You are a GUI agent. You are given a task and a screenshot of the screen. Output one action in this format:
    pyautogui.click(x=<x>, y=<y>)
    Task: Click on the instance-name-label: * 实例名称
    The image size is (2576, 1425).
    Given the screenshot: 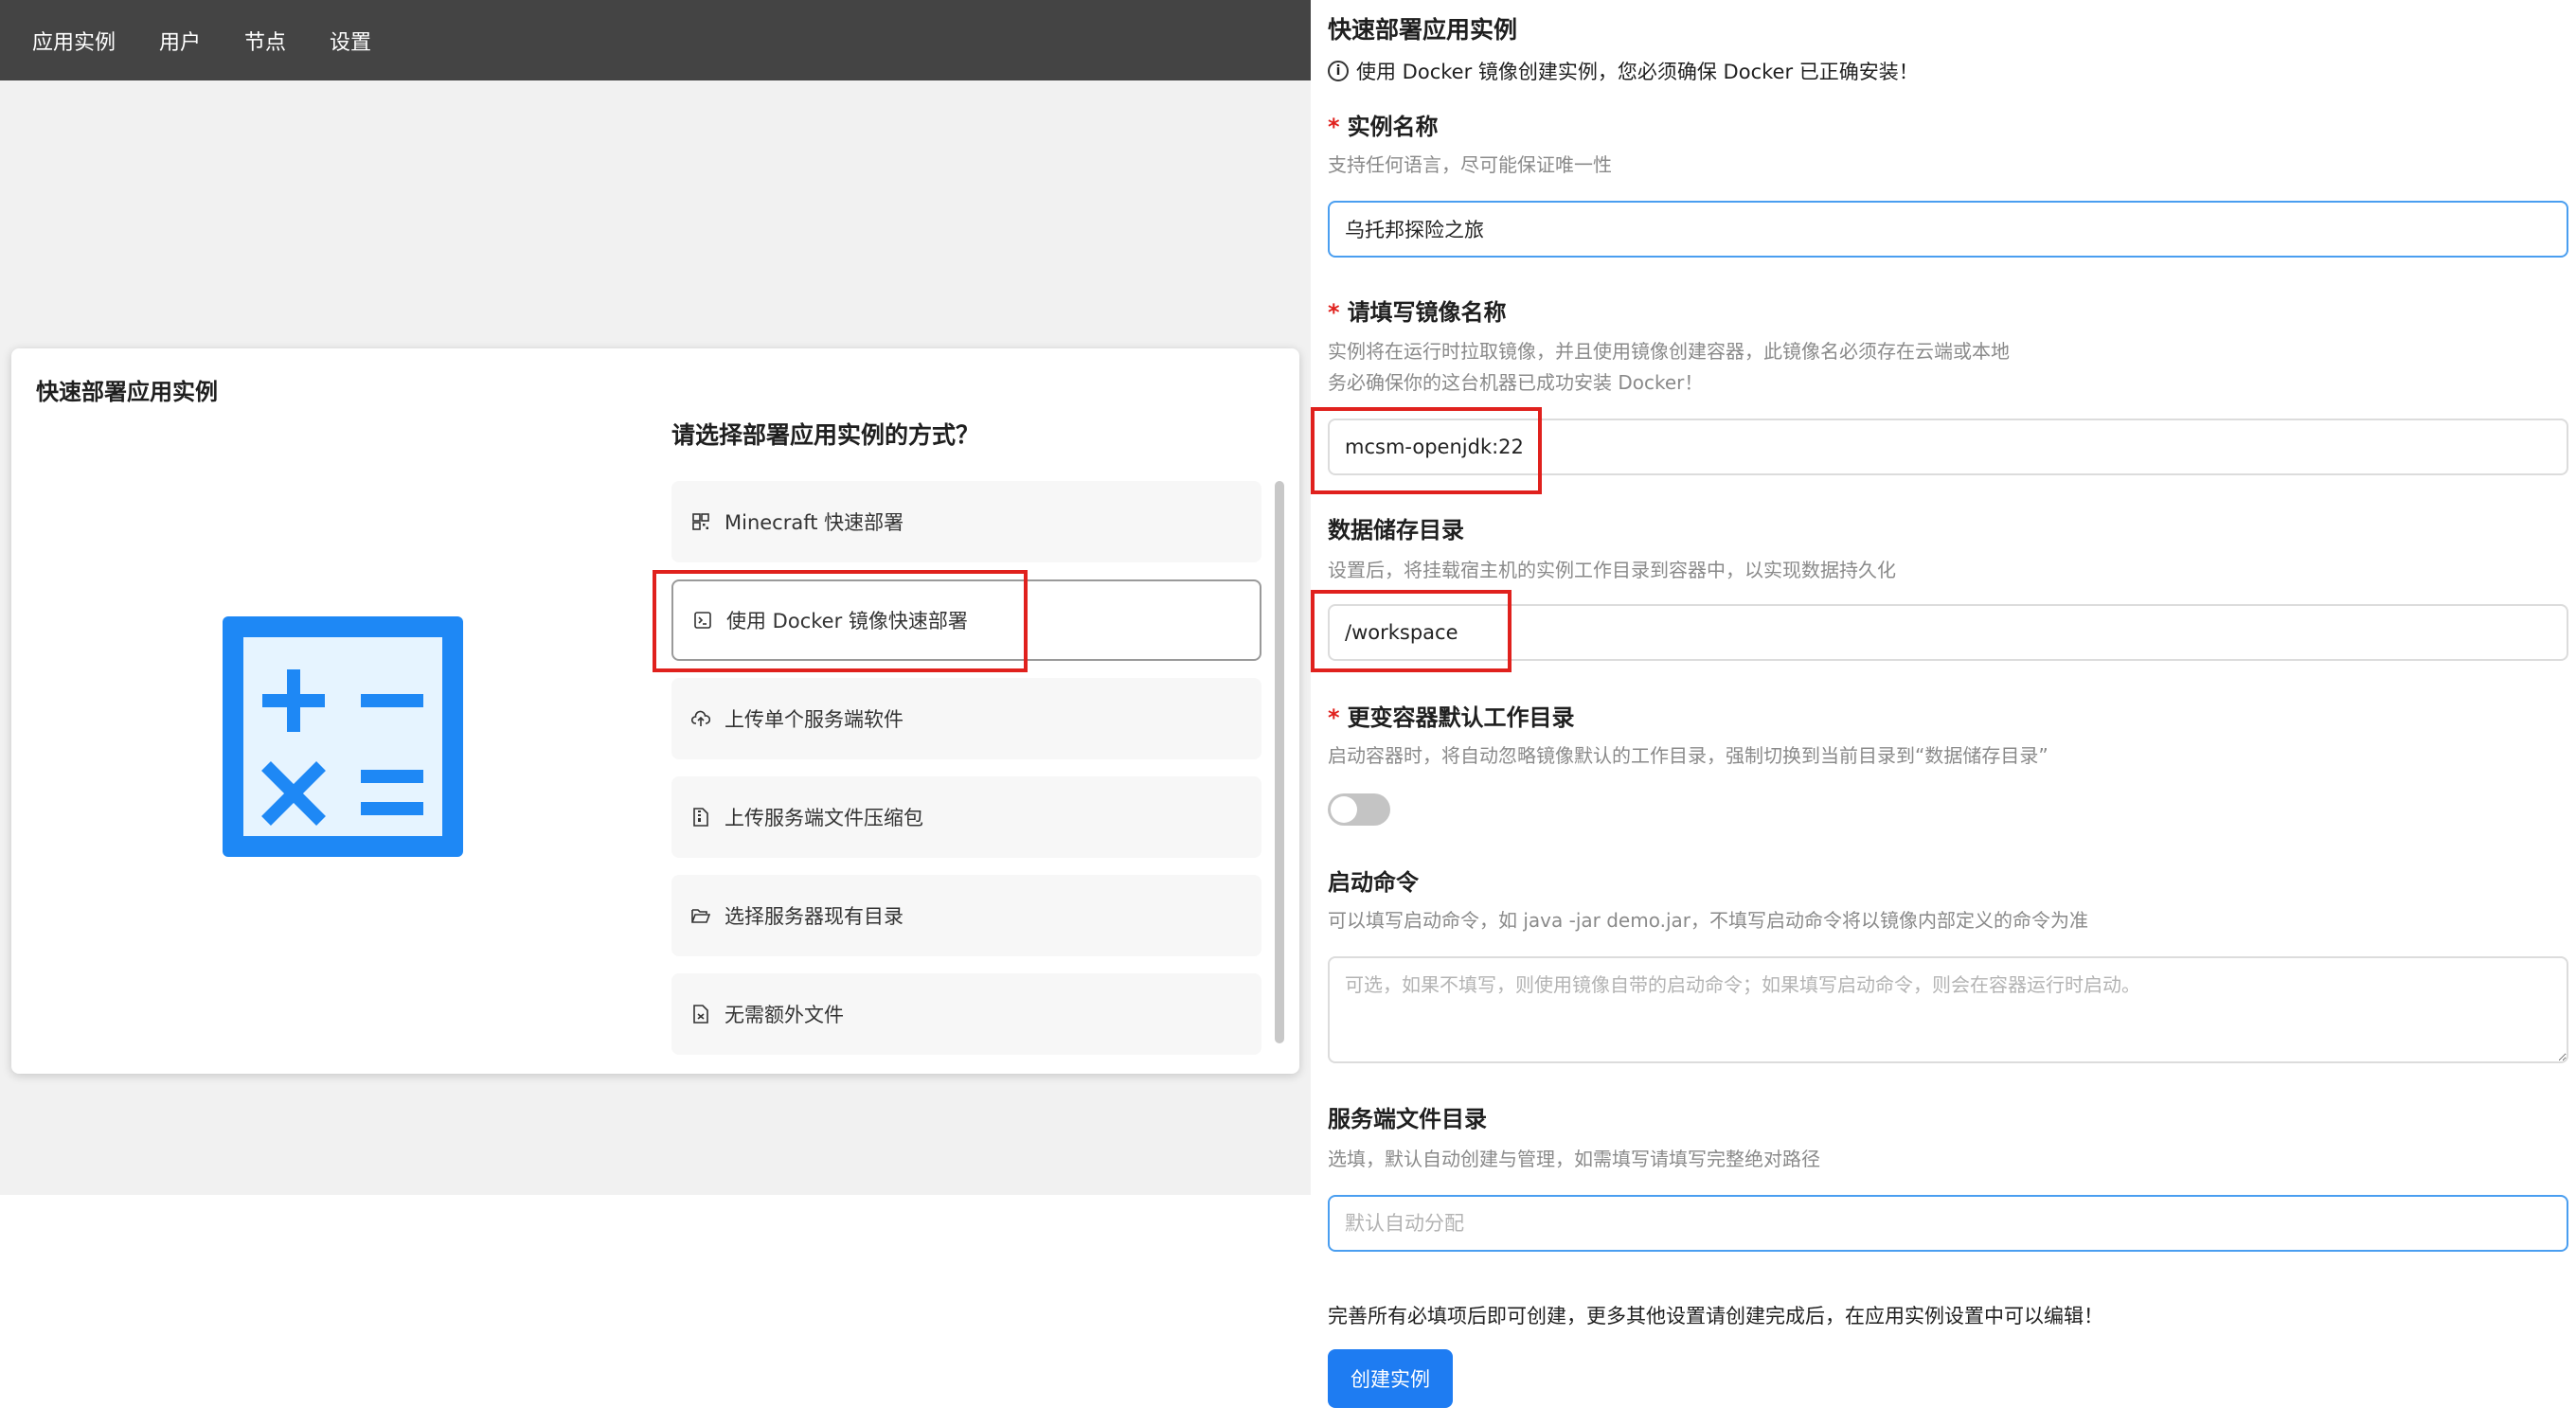 What is the action you would take?
    pyautogui.click(x=1383, y=127)
    